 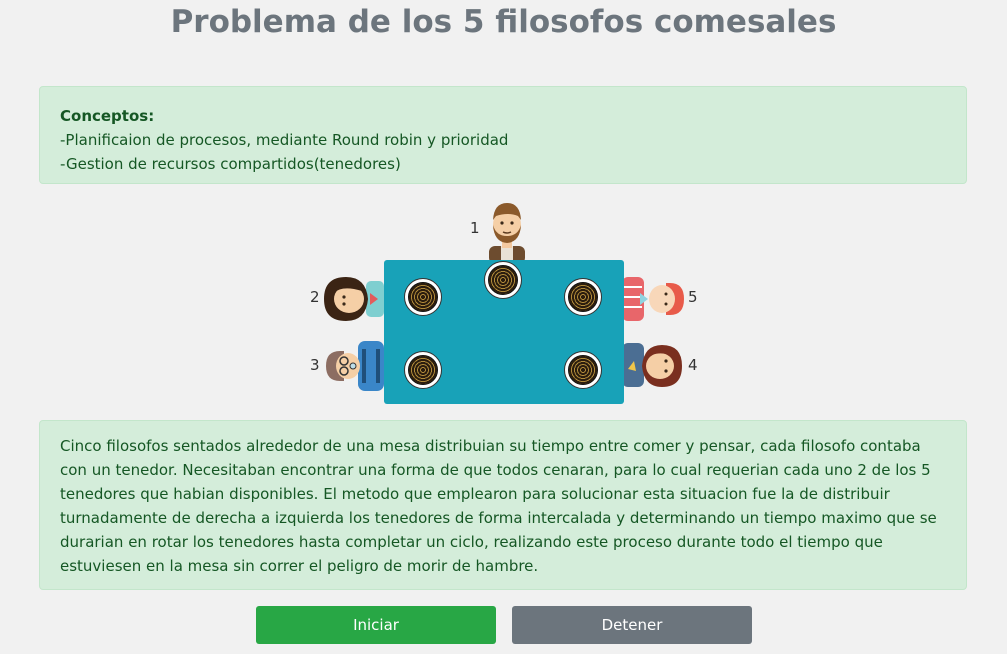 What do you see at coordinates (475, 228) in the screenshot?
I see `philosopher-number-1: 1` at bounding box center [475, 228].